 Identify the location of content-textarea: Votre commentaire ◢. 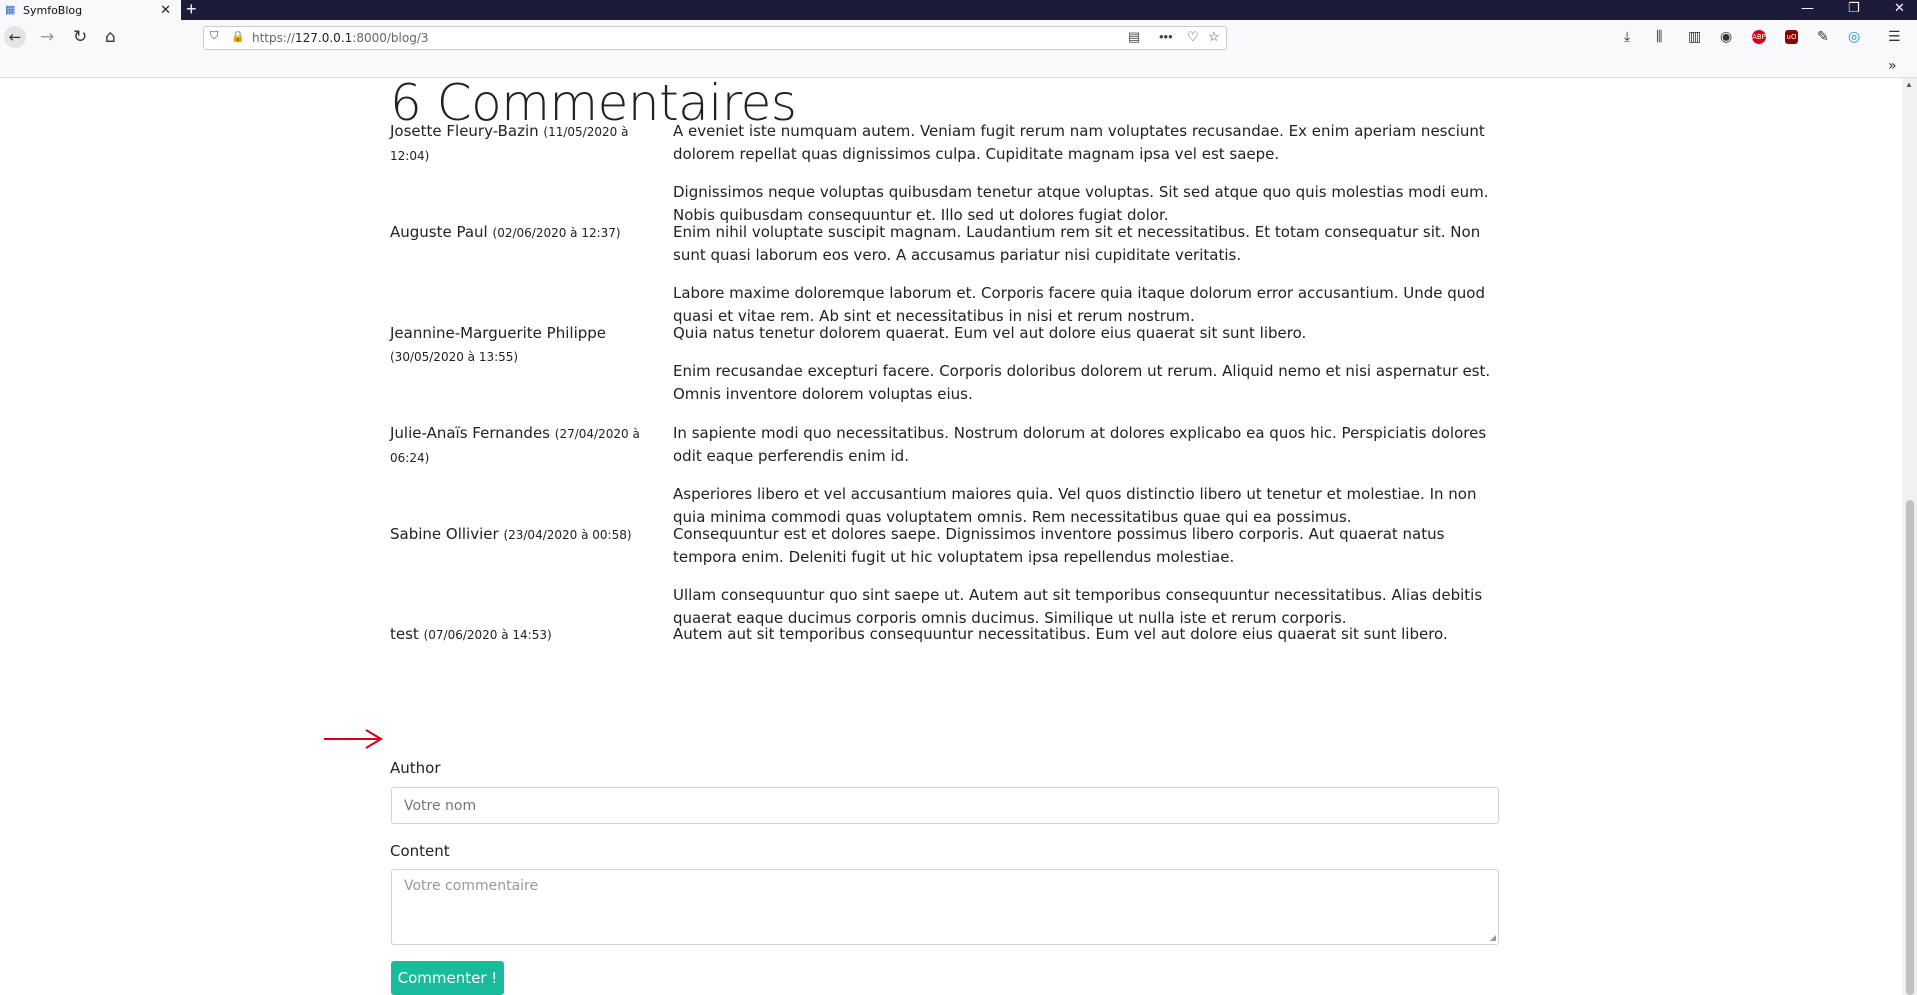
(945, 907).